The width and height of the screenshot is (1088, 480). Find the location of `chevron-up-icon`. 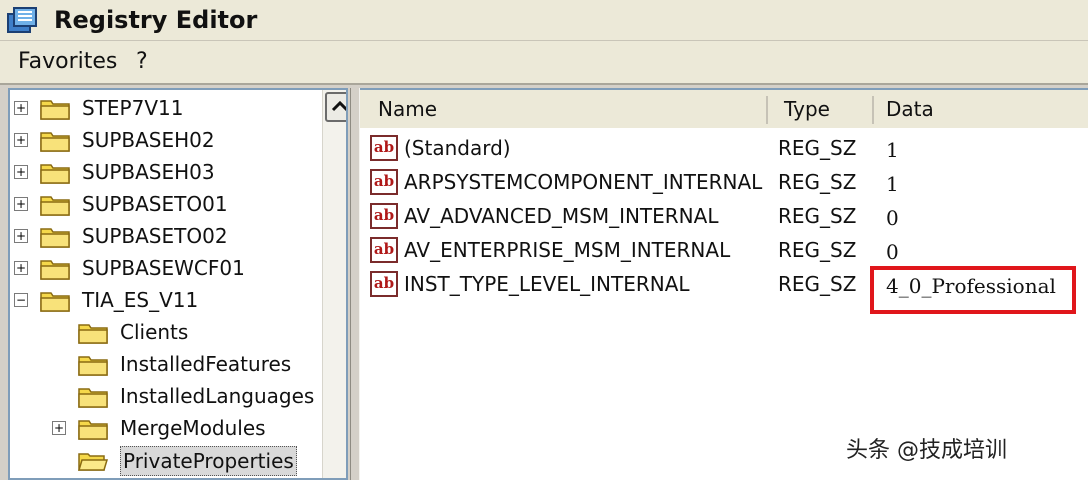

chevron-up-icon is located at coordinates (338, 106).